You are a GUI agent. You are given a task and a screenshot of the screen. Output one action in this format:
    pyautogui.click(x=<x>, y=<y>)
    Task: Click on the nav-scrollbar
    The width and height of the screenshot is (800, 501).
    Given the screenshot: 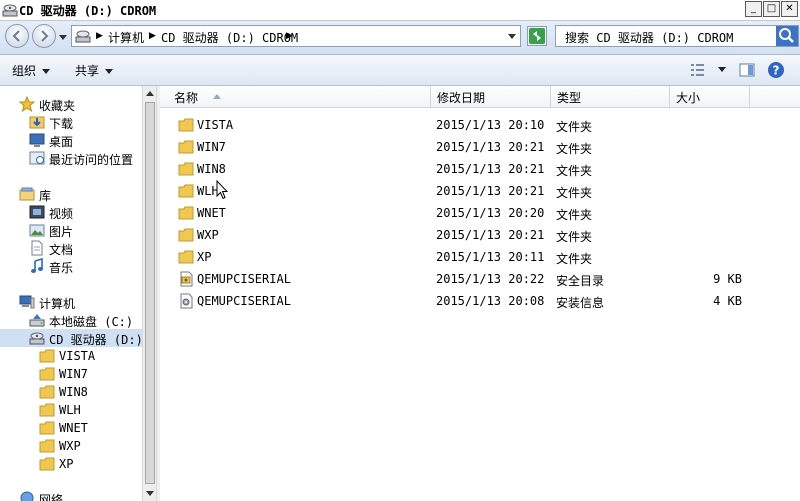 What is the action you would take?
    pyautogui.click(x=149, y=293)
    